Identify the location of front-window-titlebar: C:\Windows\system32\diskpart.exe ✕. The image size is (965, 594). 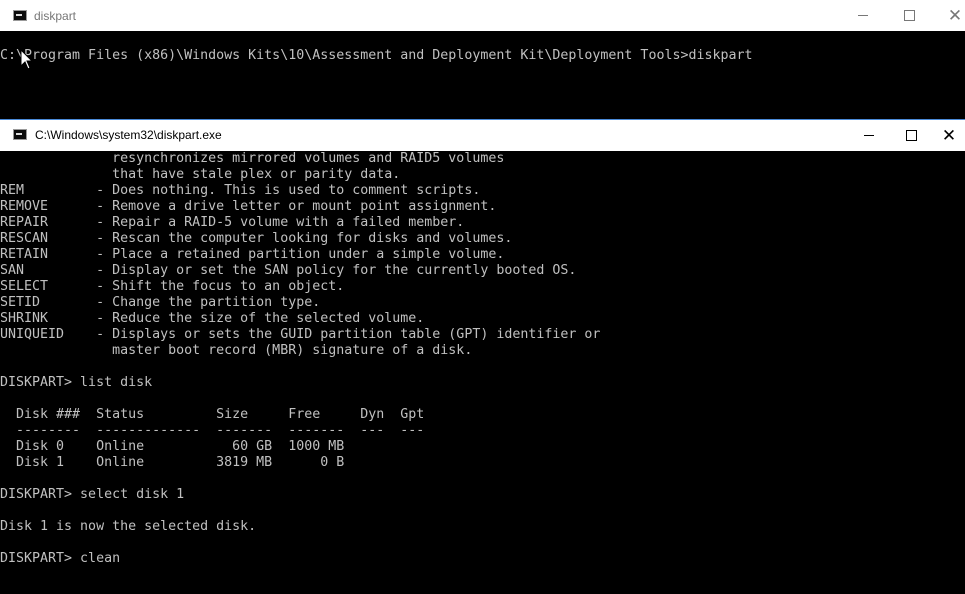
(482, 135).